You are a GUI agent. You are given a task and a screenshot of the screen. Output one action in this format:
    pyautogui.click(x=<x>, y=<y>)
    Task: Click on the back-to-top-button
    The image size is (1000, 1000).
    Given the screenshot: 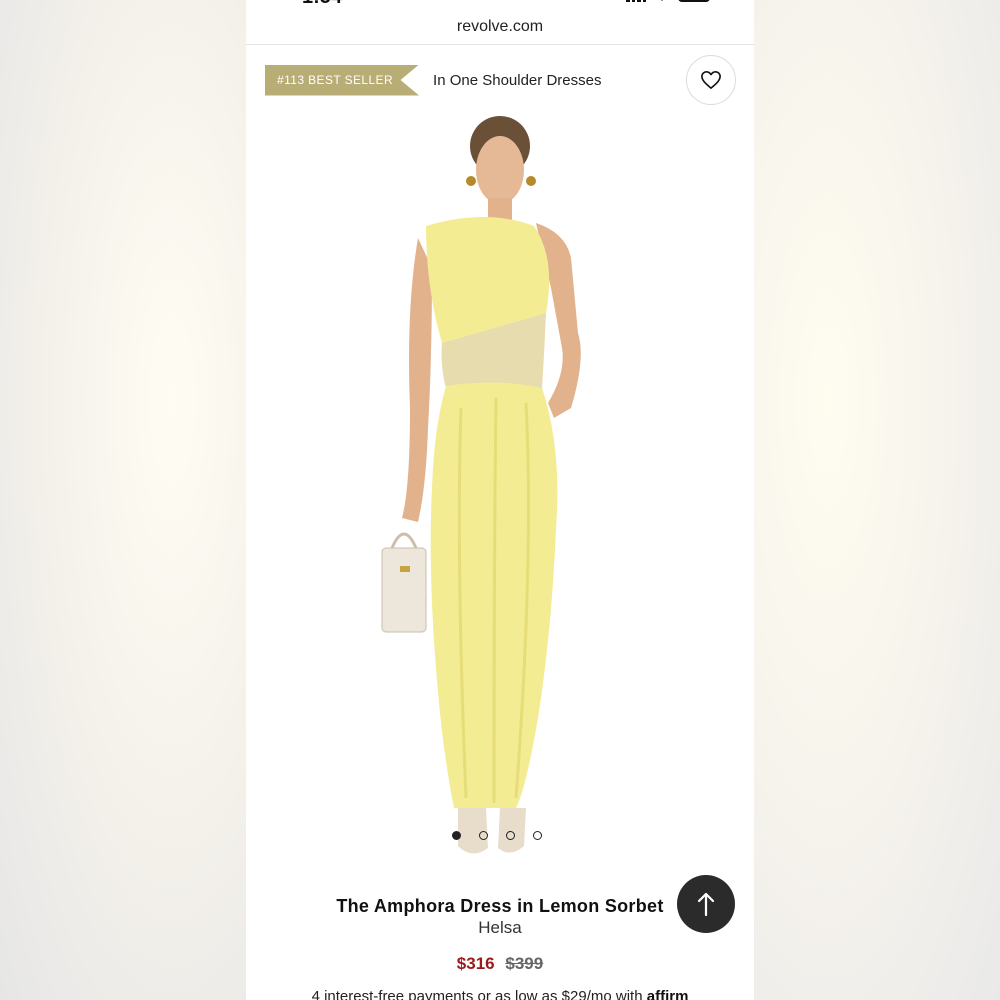 What is the action you would take?
    pyautogui.click(x=706, y=904)
    